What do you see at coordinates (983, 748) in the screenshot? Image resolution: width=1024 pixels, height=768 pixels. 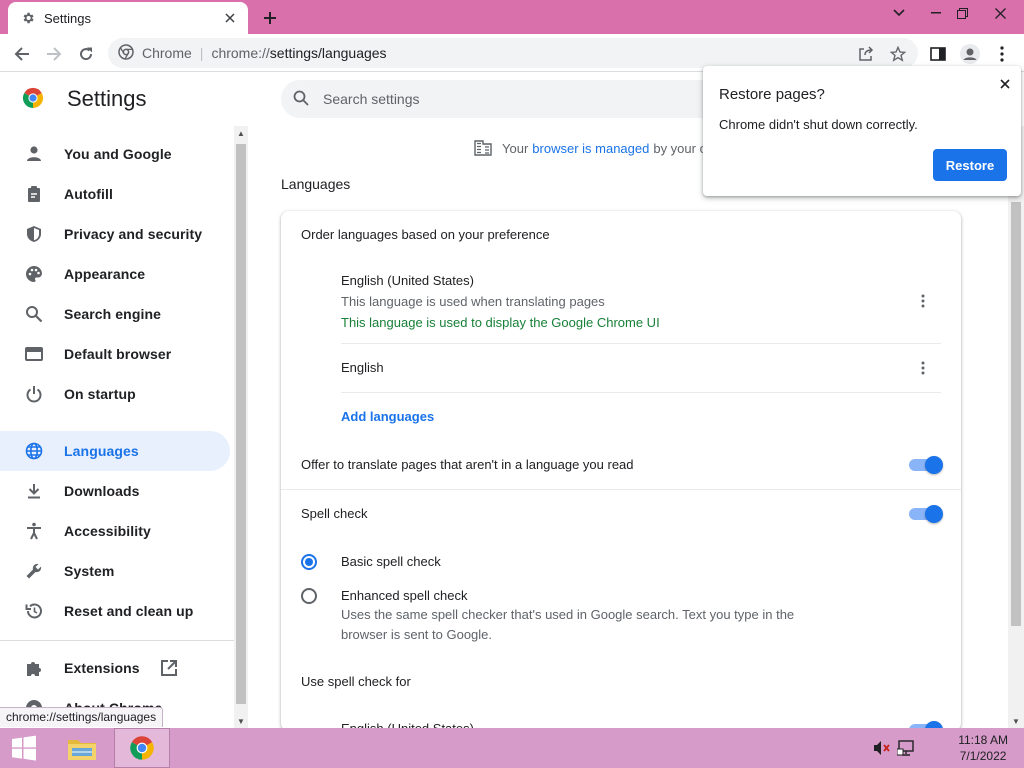 I see `system-clock: 11:18 AM 7/1/2022` at bounding box center [983, 748].